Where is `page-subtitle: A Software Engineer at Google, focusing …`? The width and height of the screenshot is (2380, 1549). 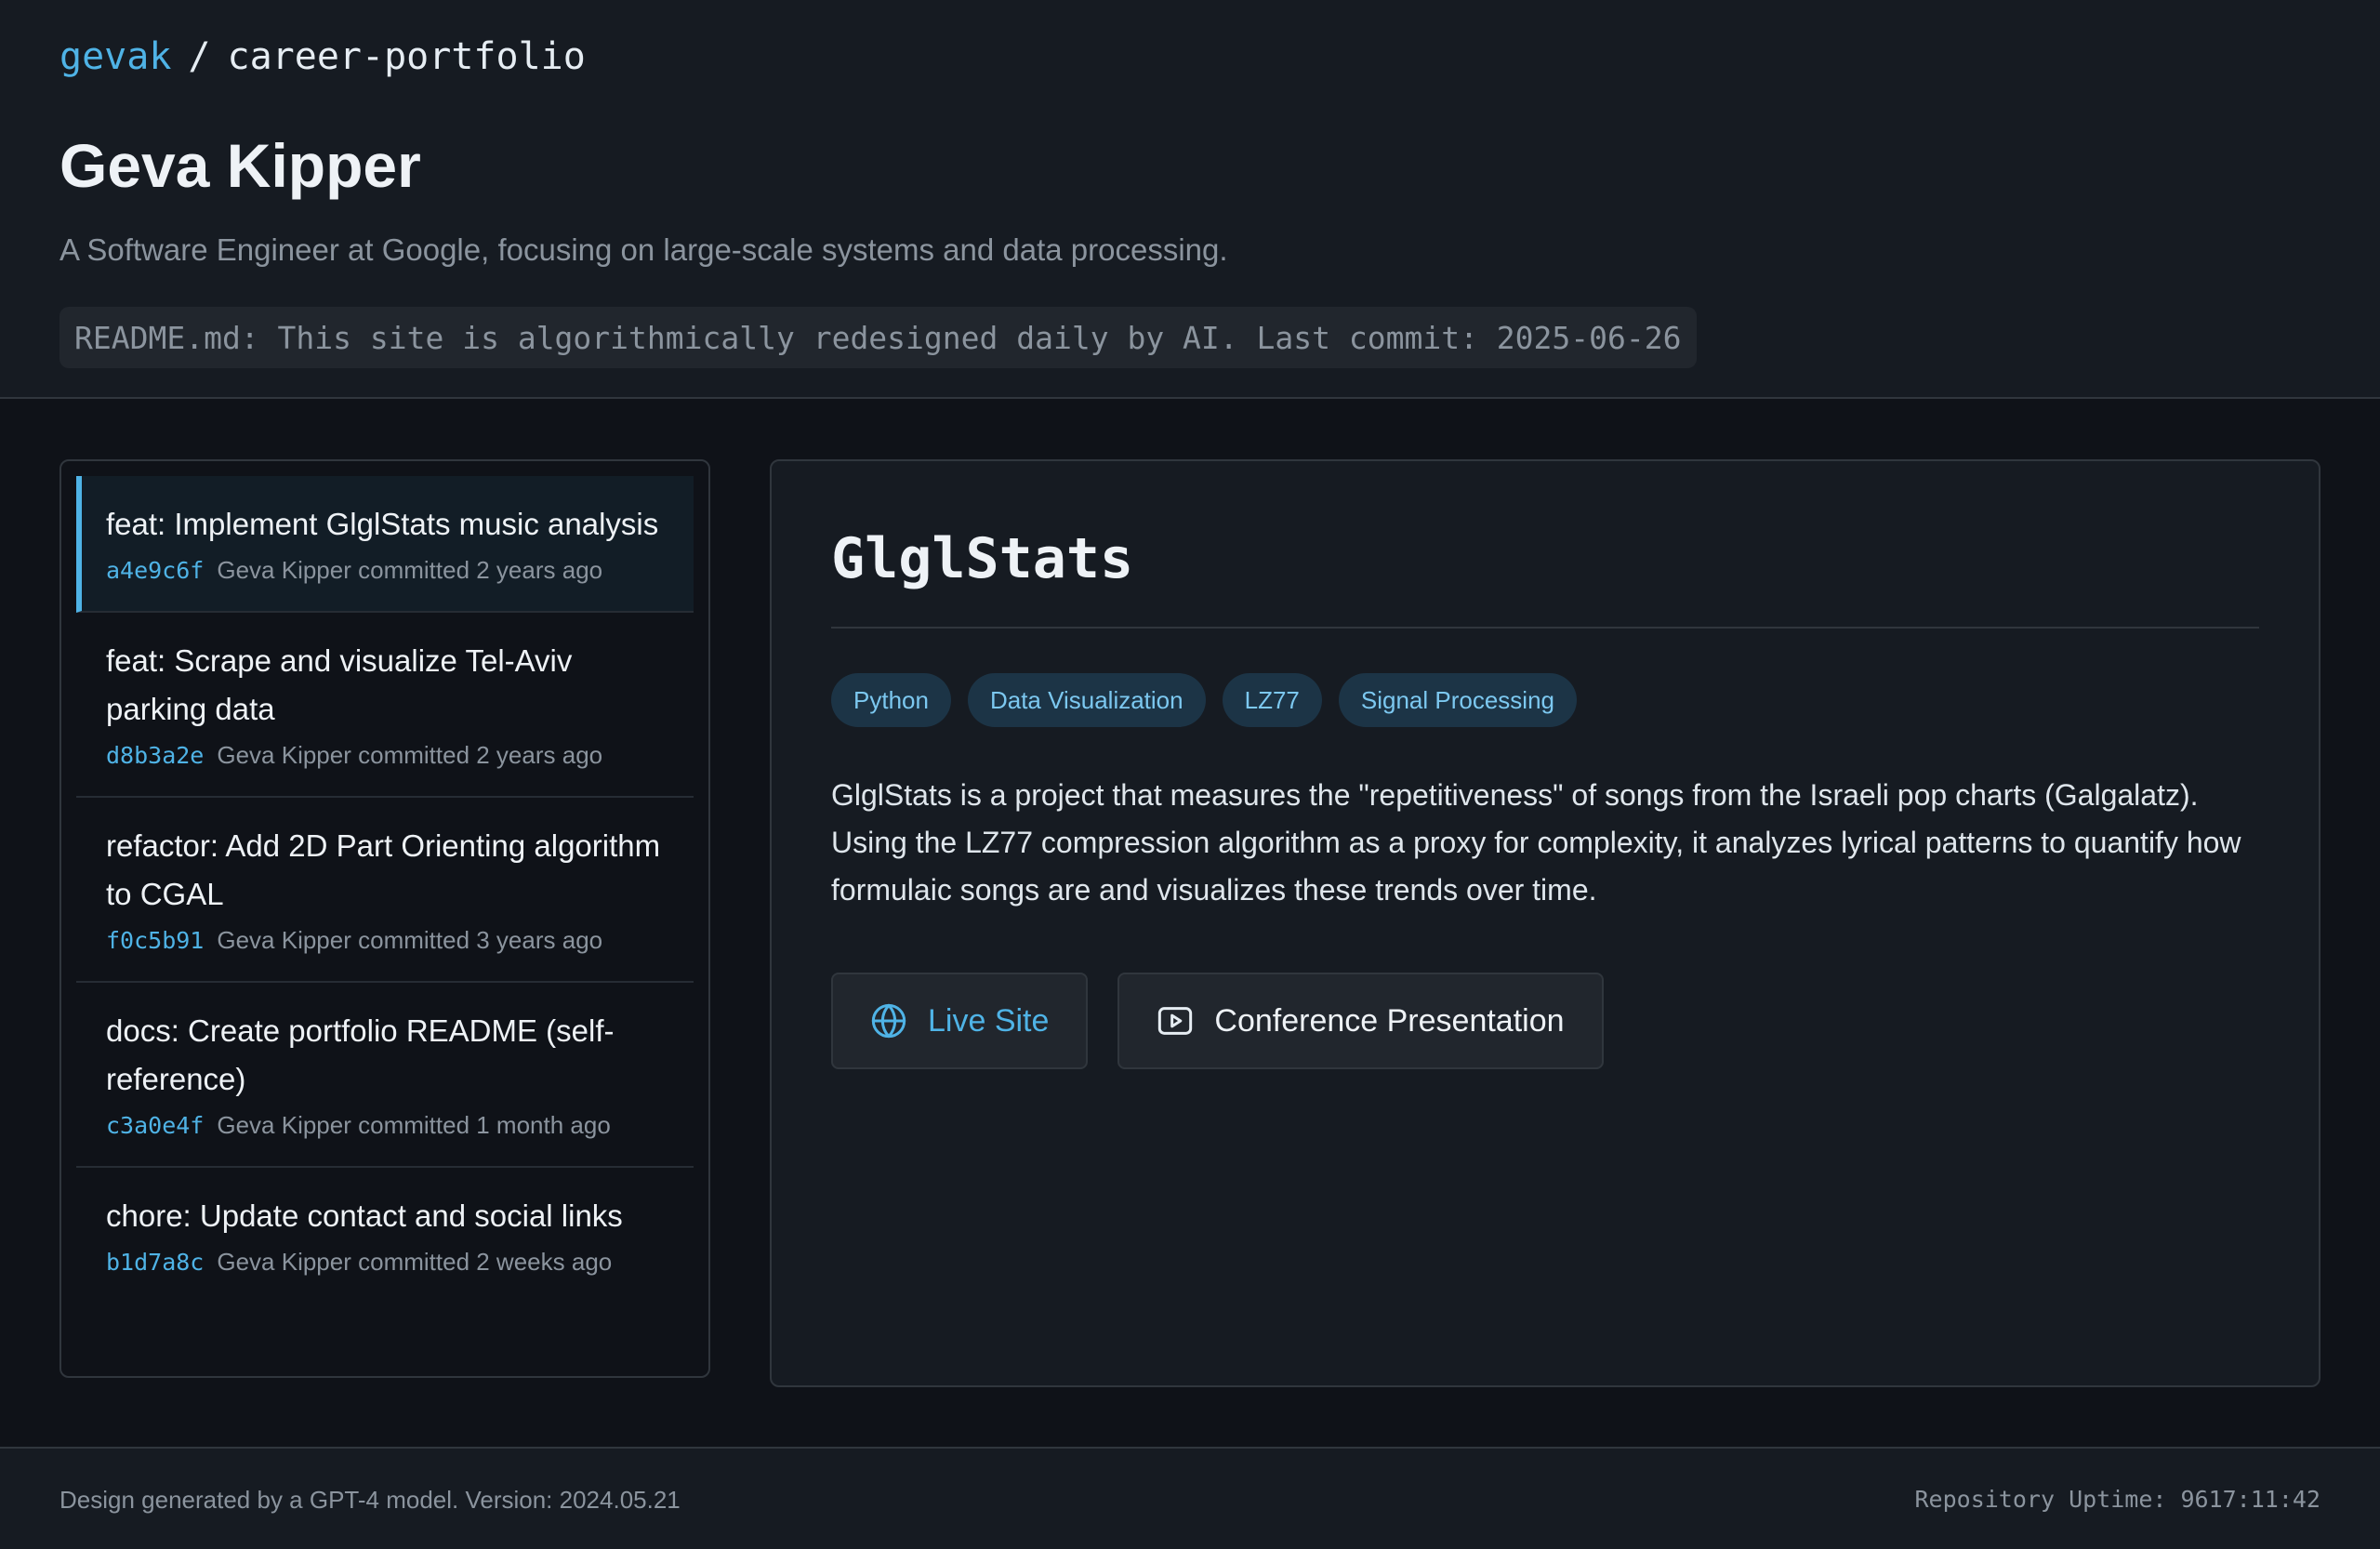 page-subtitle: A Software Engineer at Google, focusing … is located at coordinates (644, 249).